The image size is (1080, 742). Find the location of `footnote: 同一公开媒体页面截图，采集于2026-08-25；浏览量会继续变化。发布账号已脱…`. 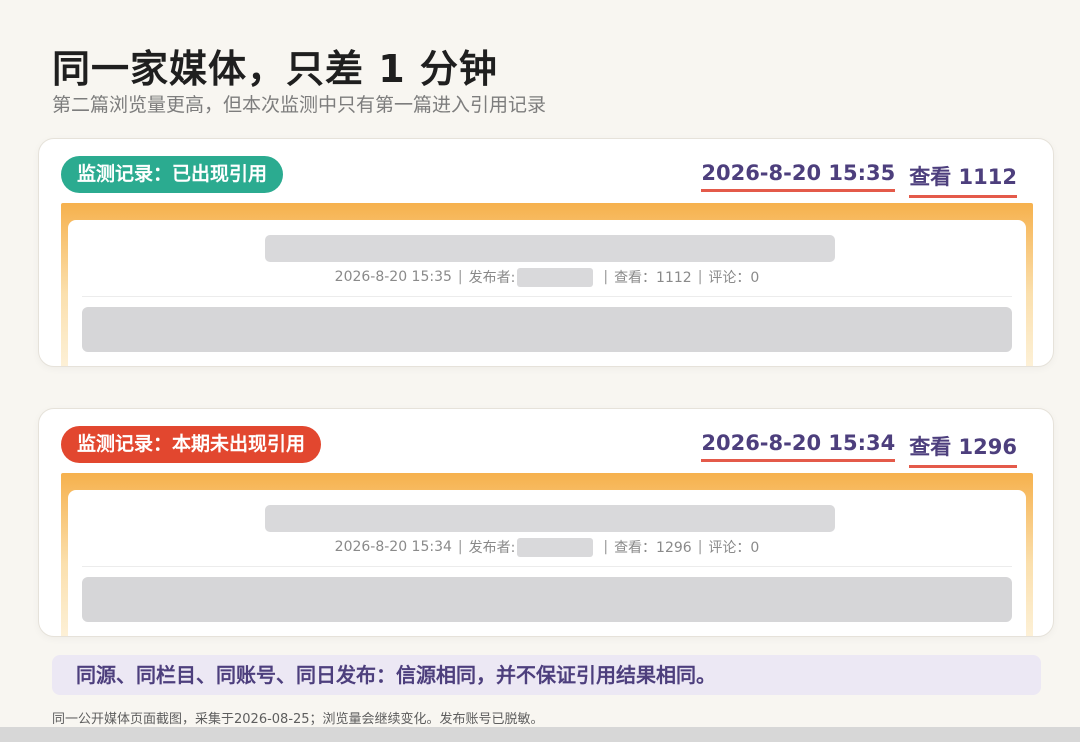

footnote: 同一公开媒体页面截图，采集于2026-08-25；浏览量会继续变化。发布账号已脱… is located at coordinates (298, 719).